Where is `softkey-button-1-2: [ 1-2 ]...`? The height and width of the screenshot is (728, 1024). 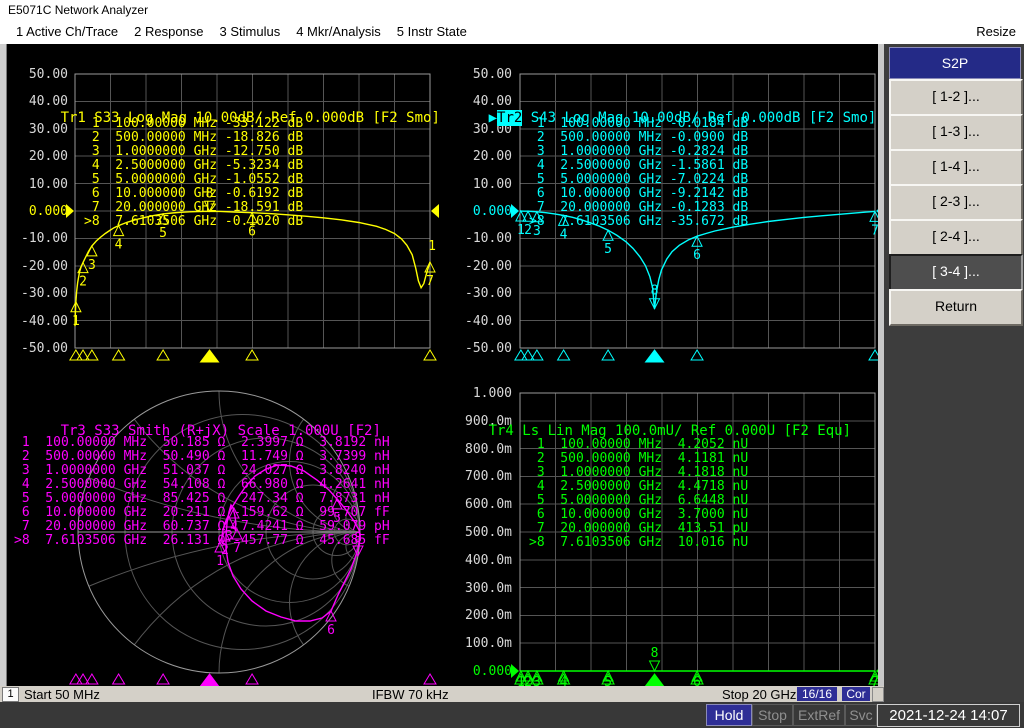
softkey-button-1-2: [ 1-2 ]... is located at coordinates (956, 97).